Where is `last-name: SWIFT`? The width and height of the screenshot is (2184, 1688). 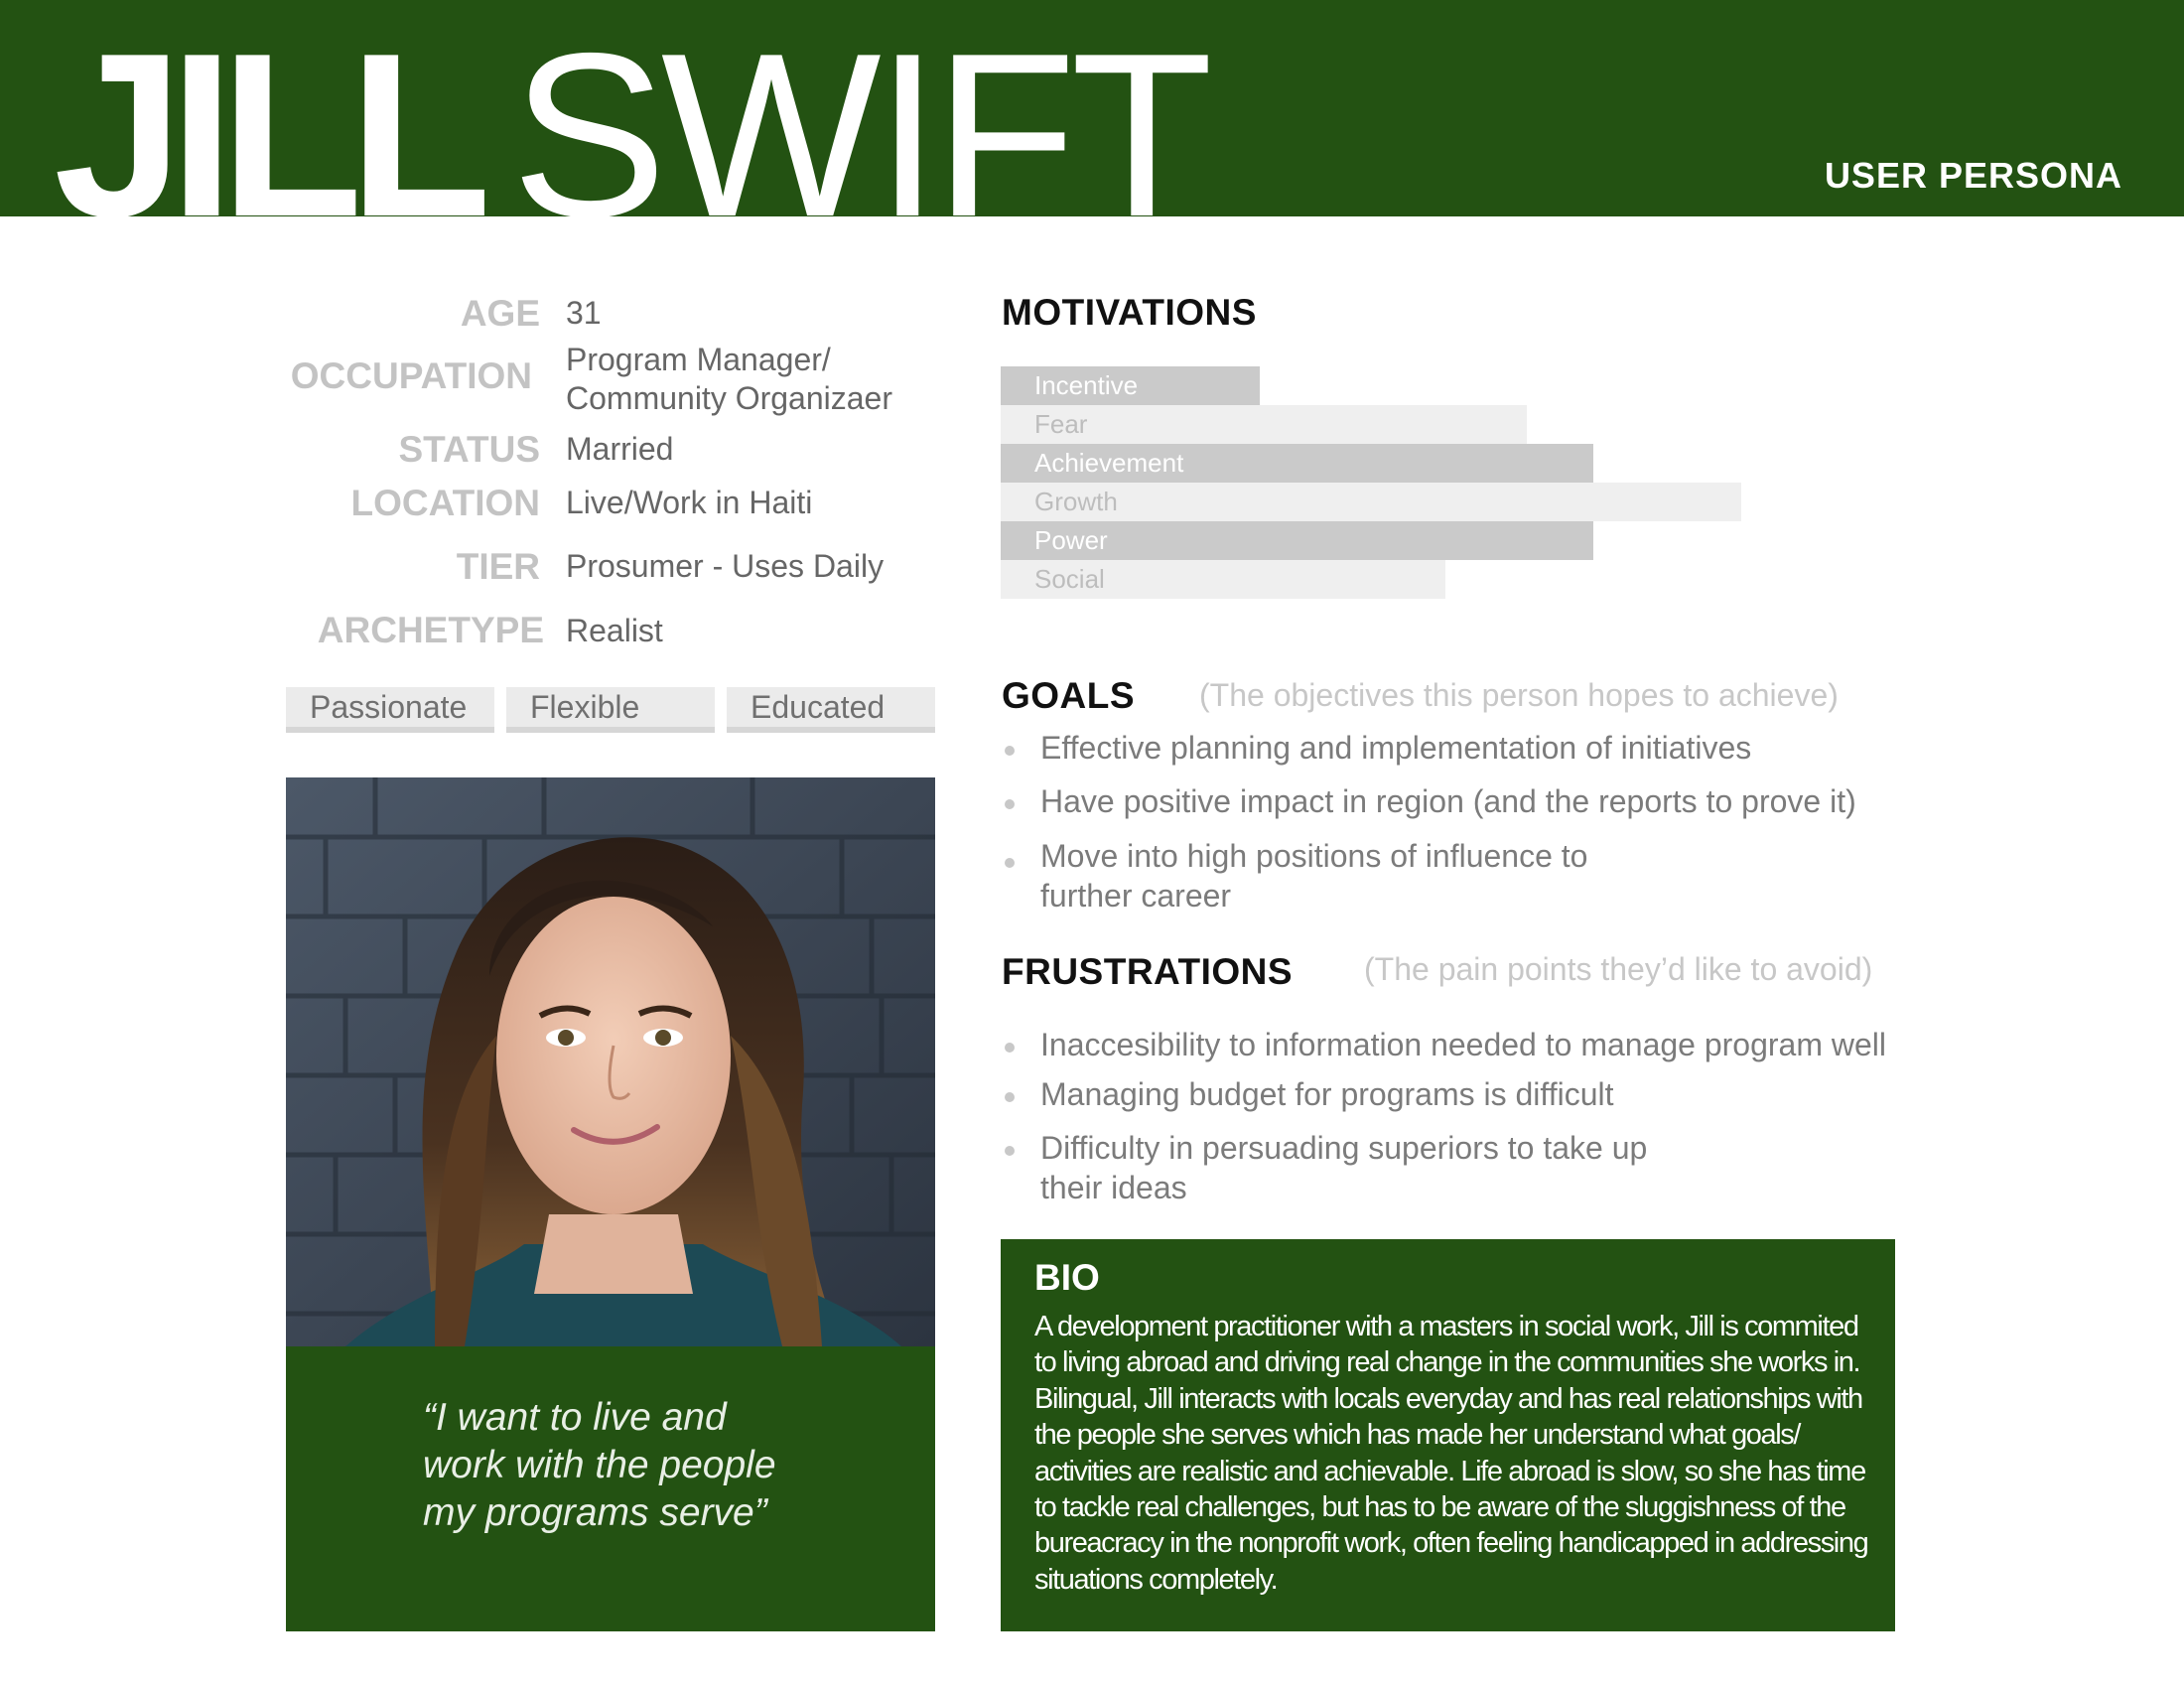 last-name: SWIFT is located at coordinates (862, 110).